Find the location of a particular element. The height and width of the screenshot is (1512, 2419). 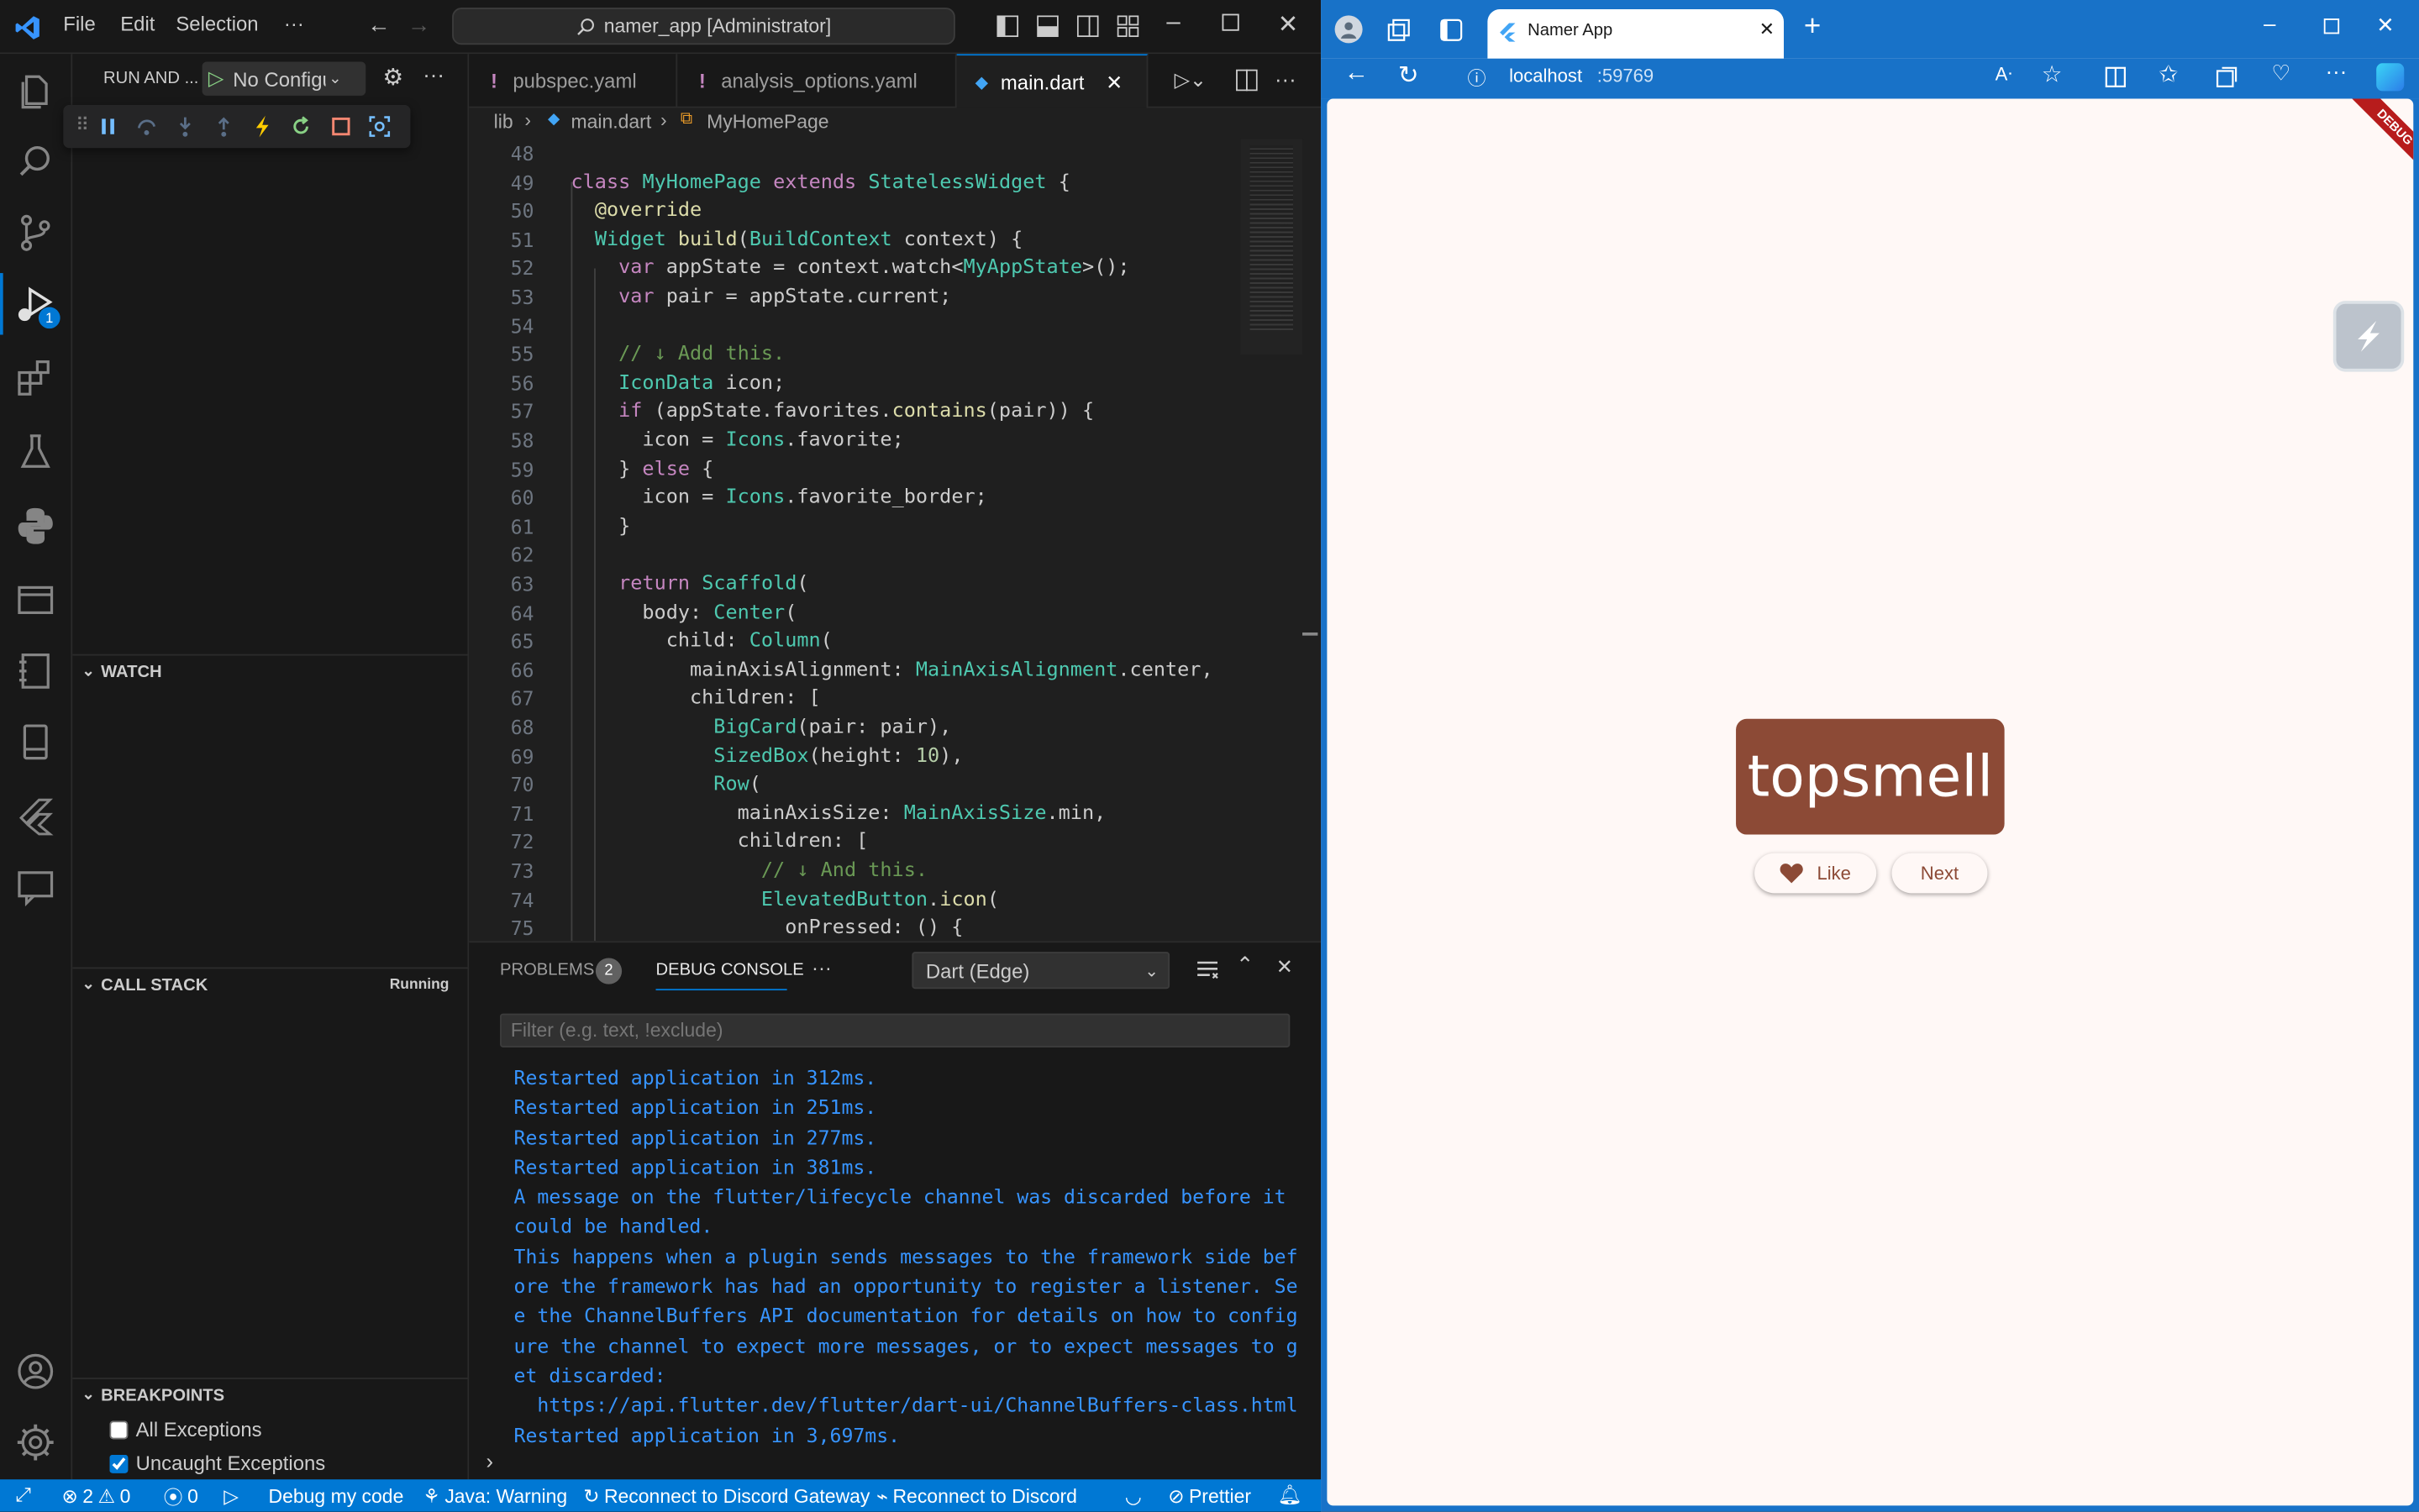

code-line: mainAxisSize: MainAxisSize.min, is located at coordinates (839, 814).